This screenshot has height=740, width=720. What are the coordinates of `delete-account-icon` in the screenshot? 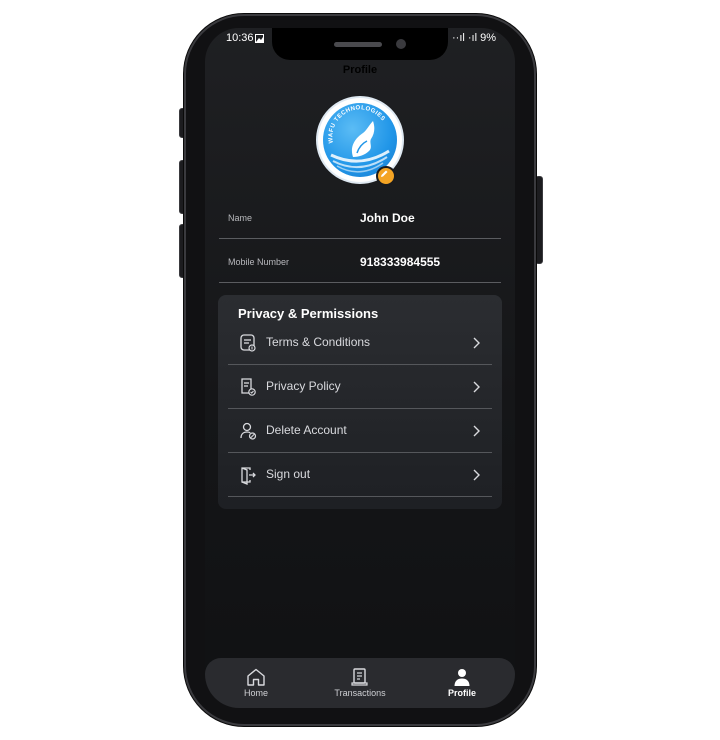 It's located at (248, 431).